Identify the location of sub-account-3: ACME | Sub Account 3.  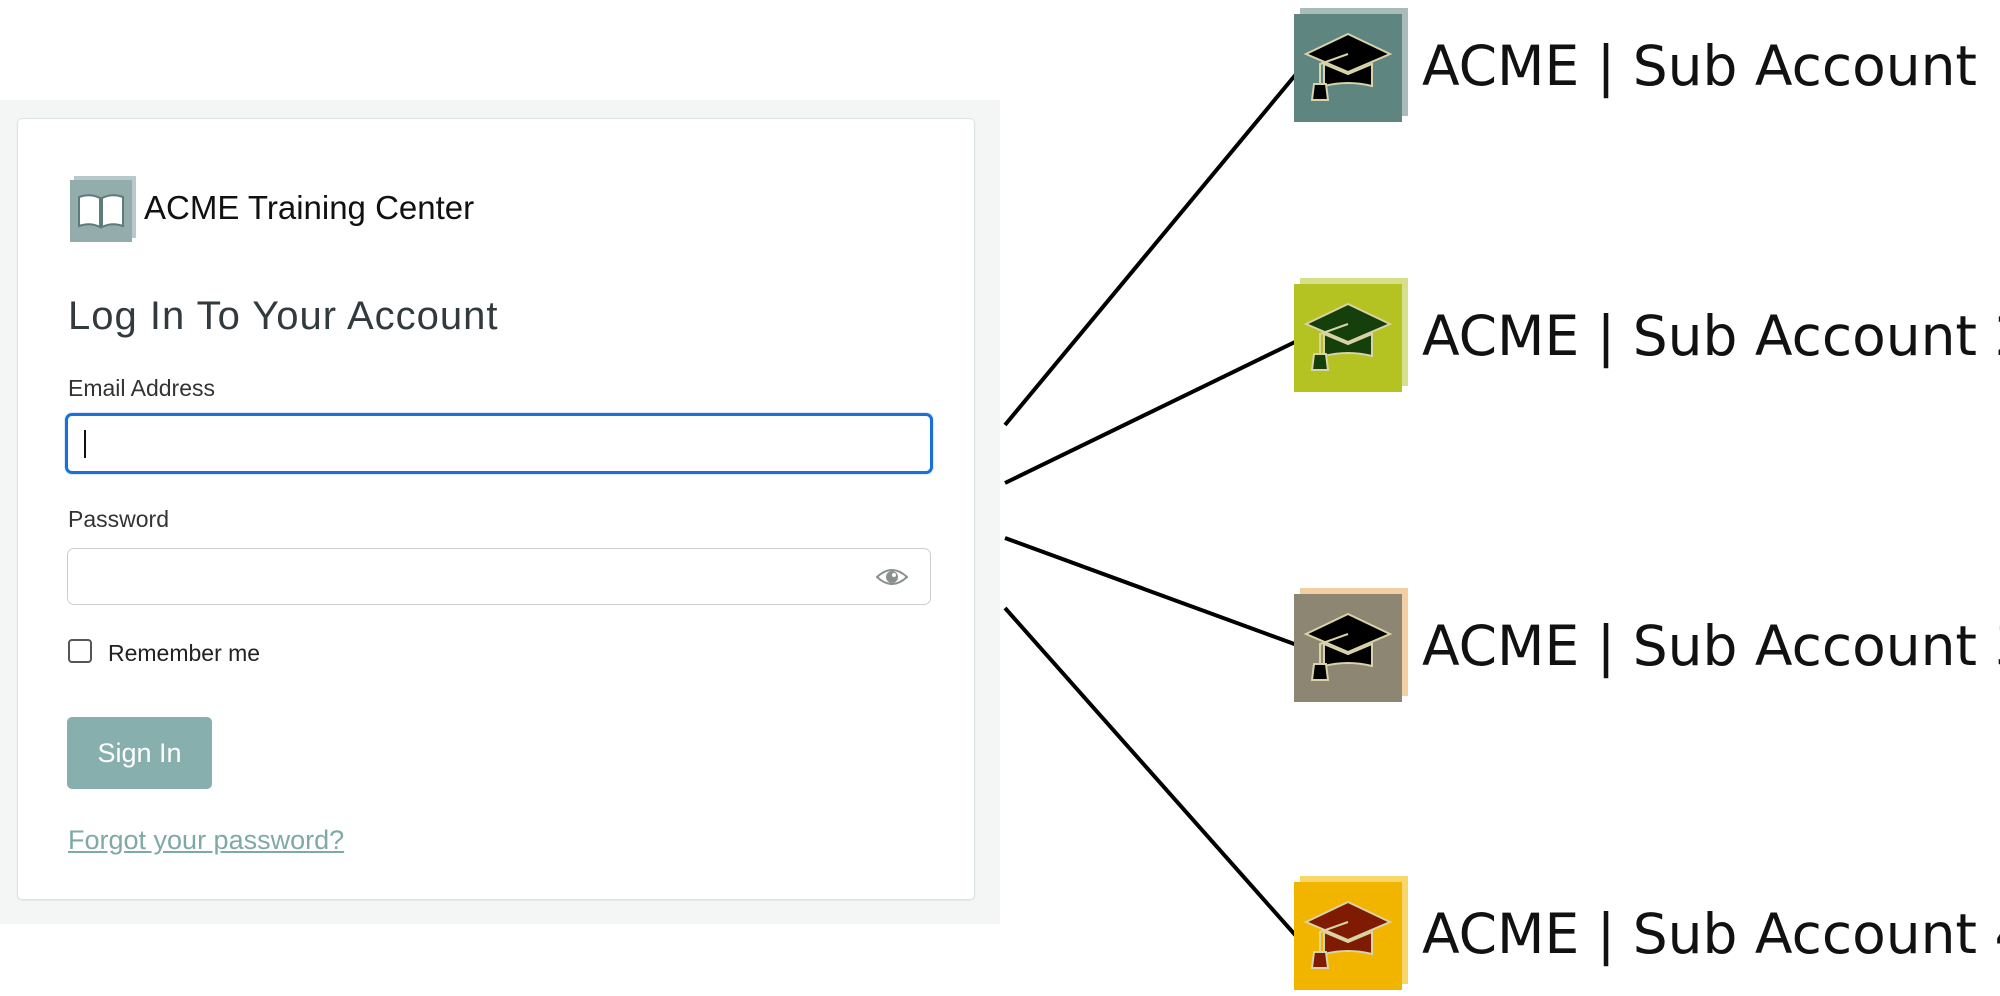
(1647, 646).